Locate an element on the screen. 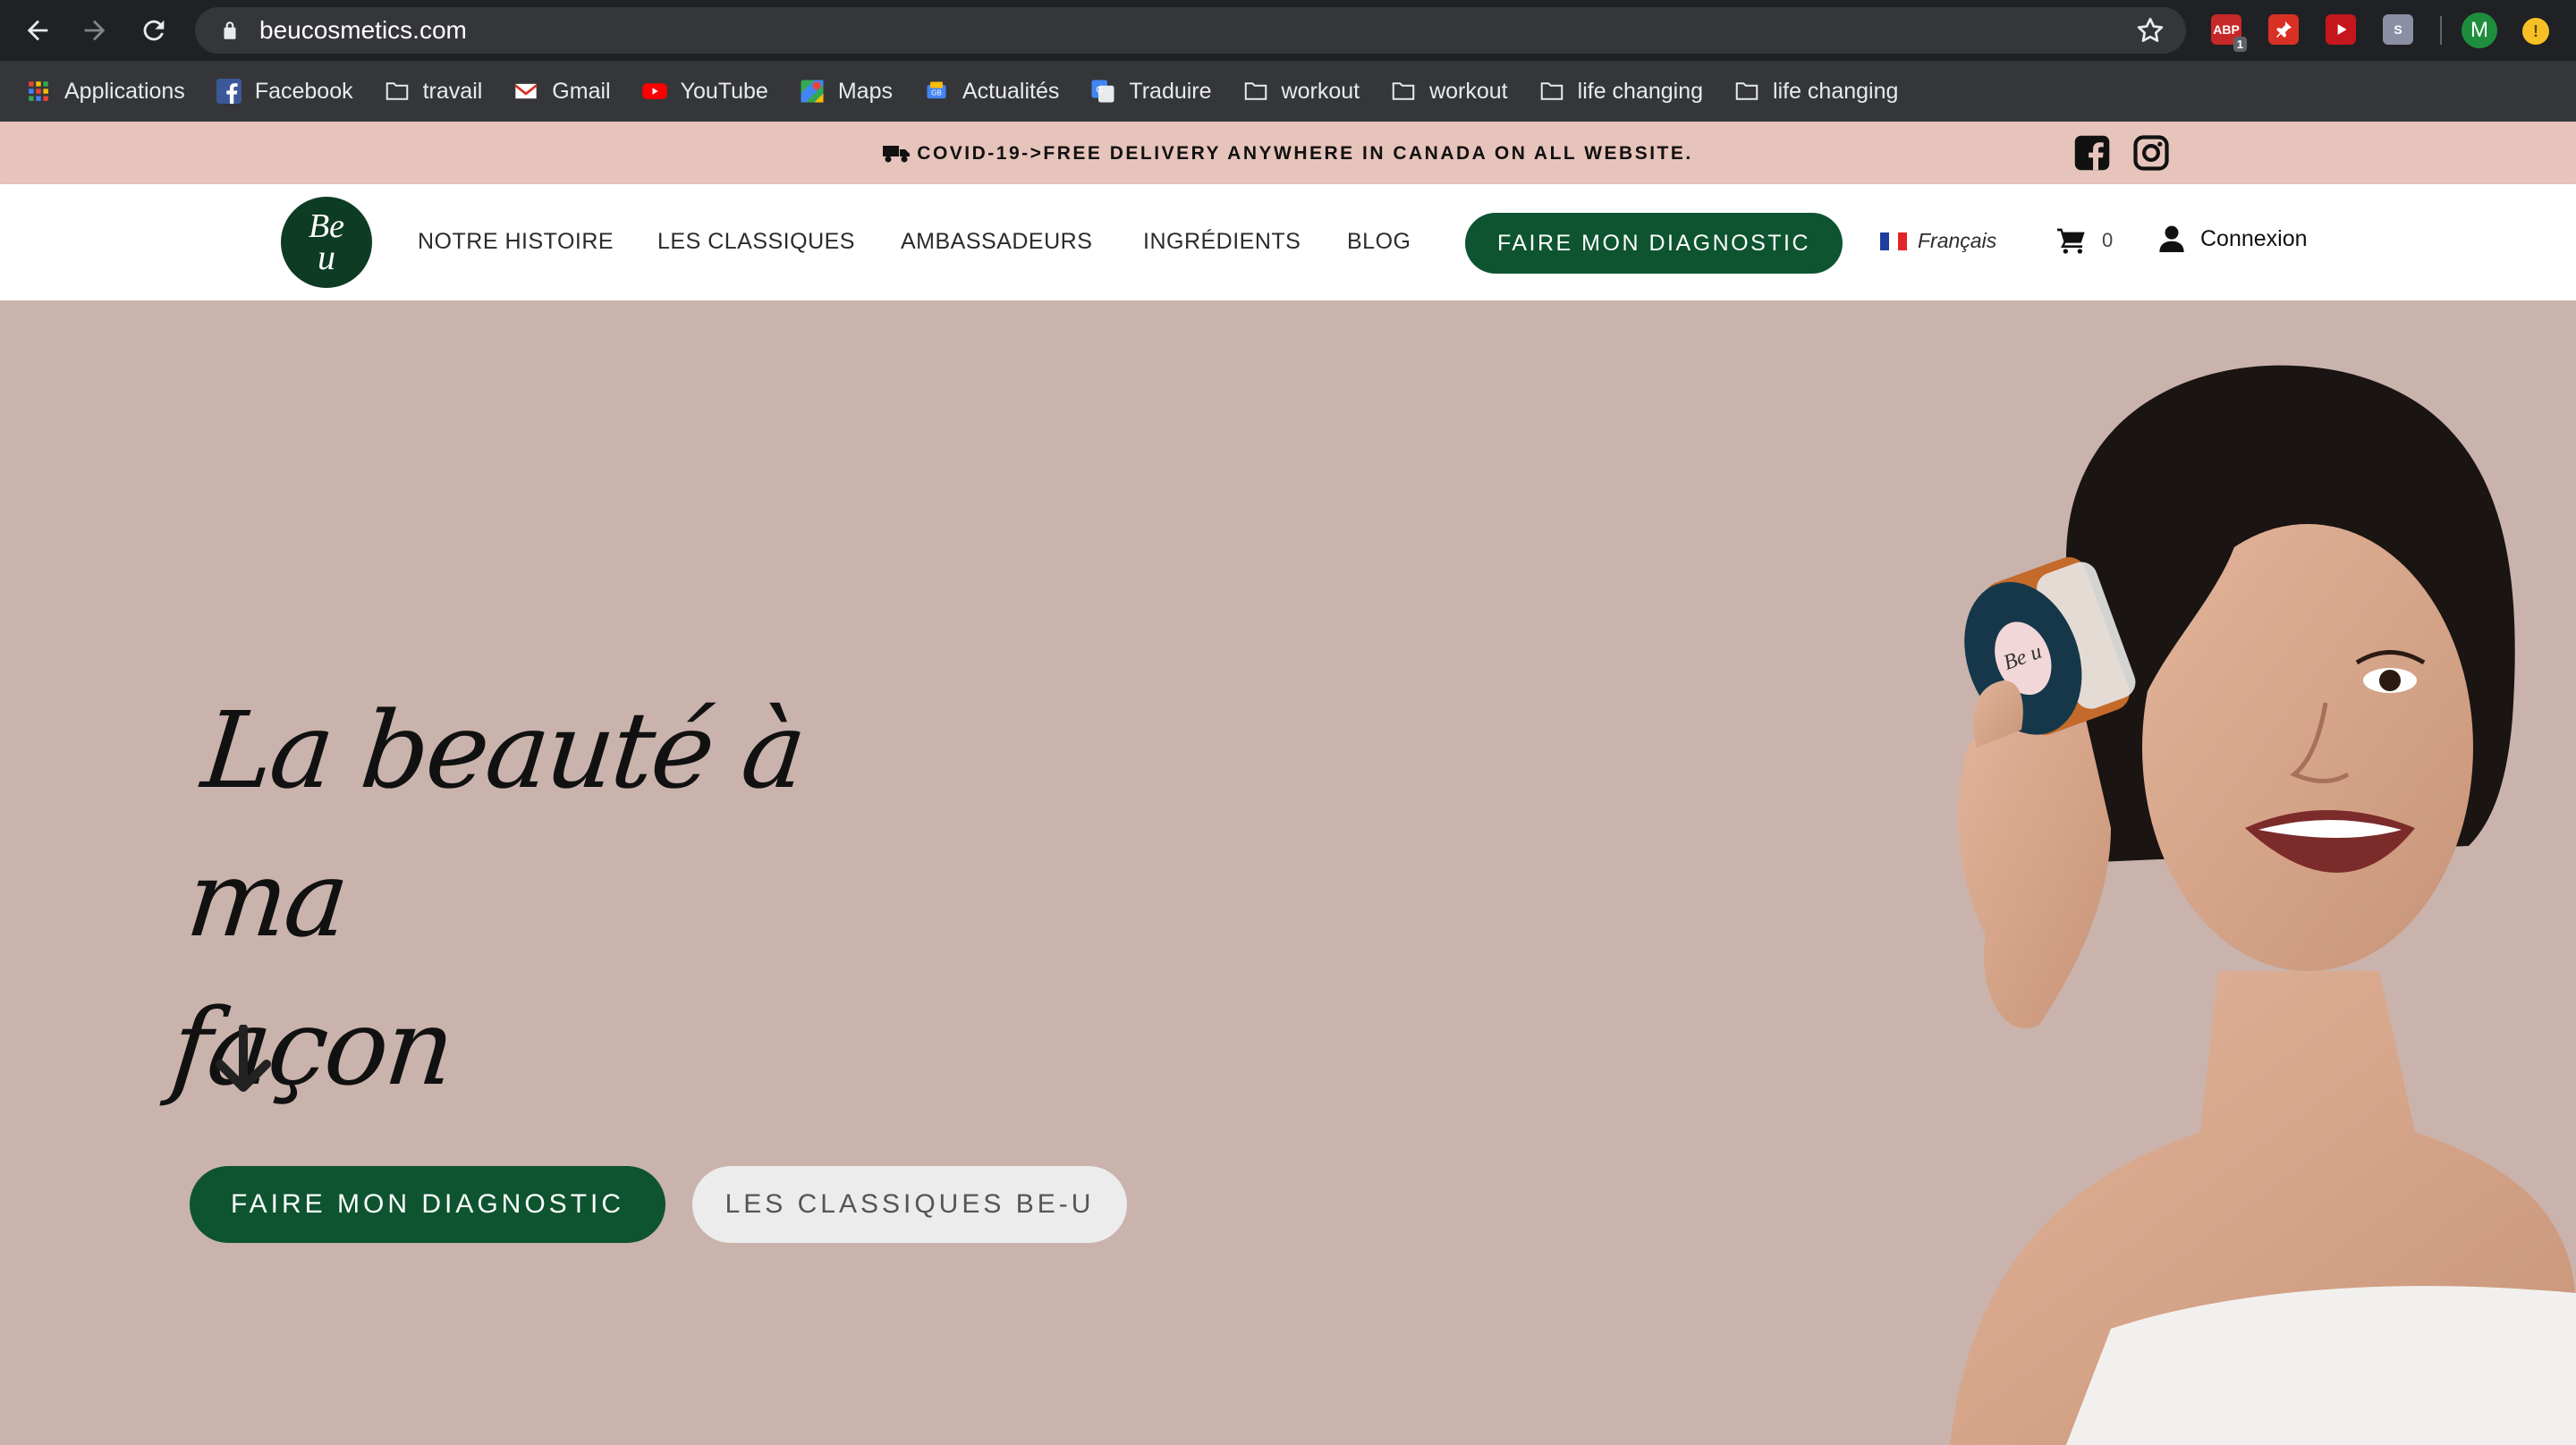  adblock-badge: 1 is located at coordinates (2240, 44).